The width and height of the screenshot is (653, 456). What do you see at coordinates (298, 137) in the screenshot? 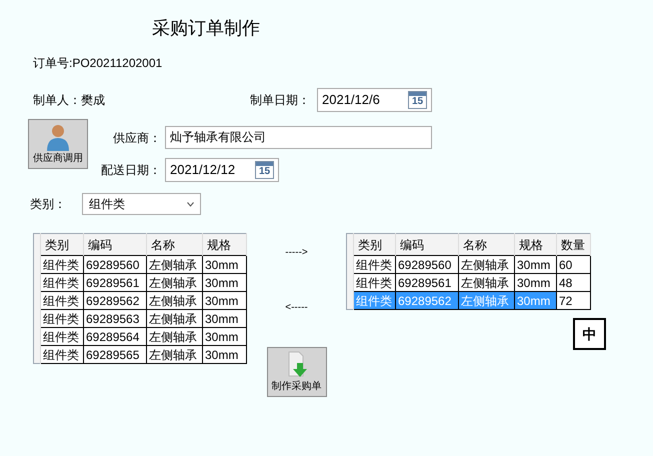
I see `supplier-field: 灿予轴承有限公司` at bounding box center [298, 137].